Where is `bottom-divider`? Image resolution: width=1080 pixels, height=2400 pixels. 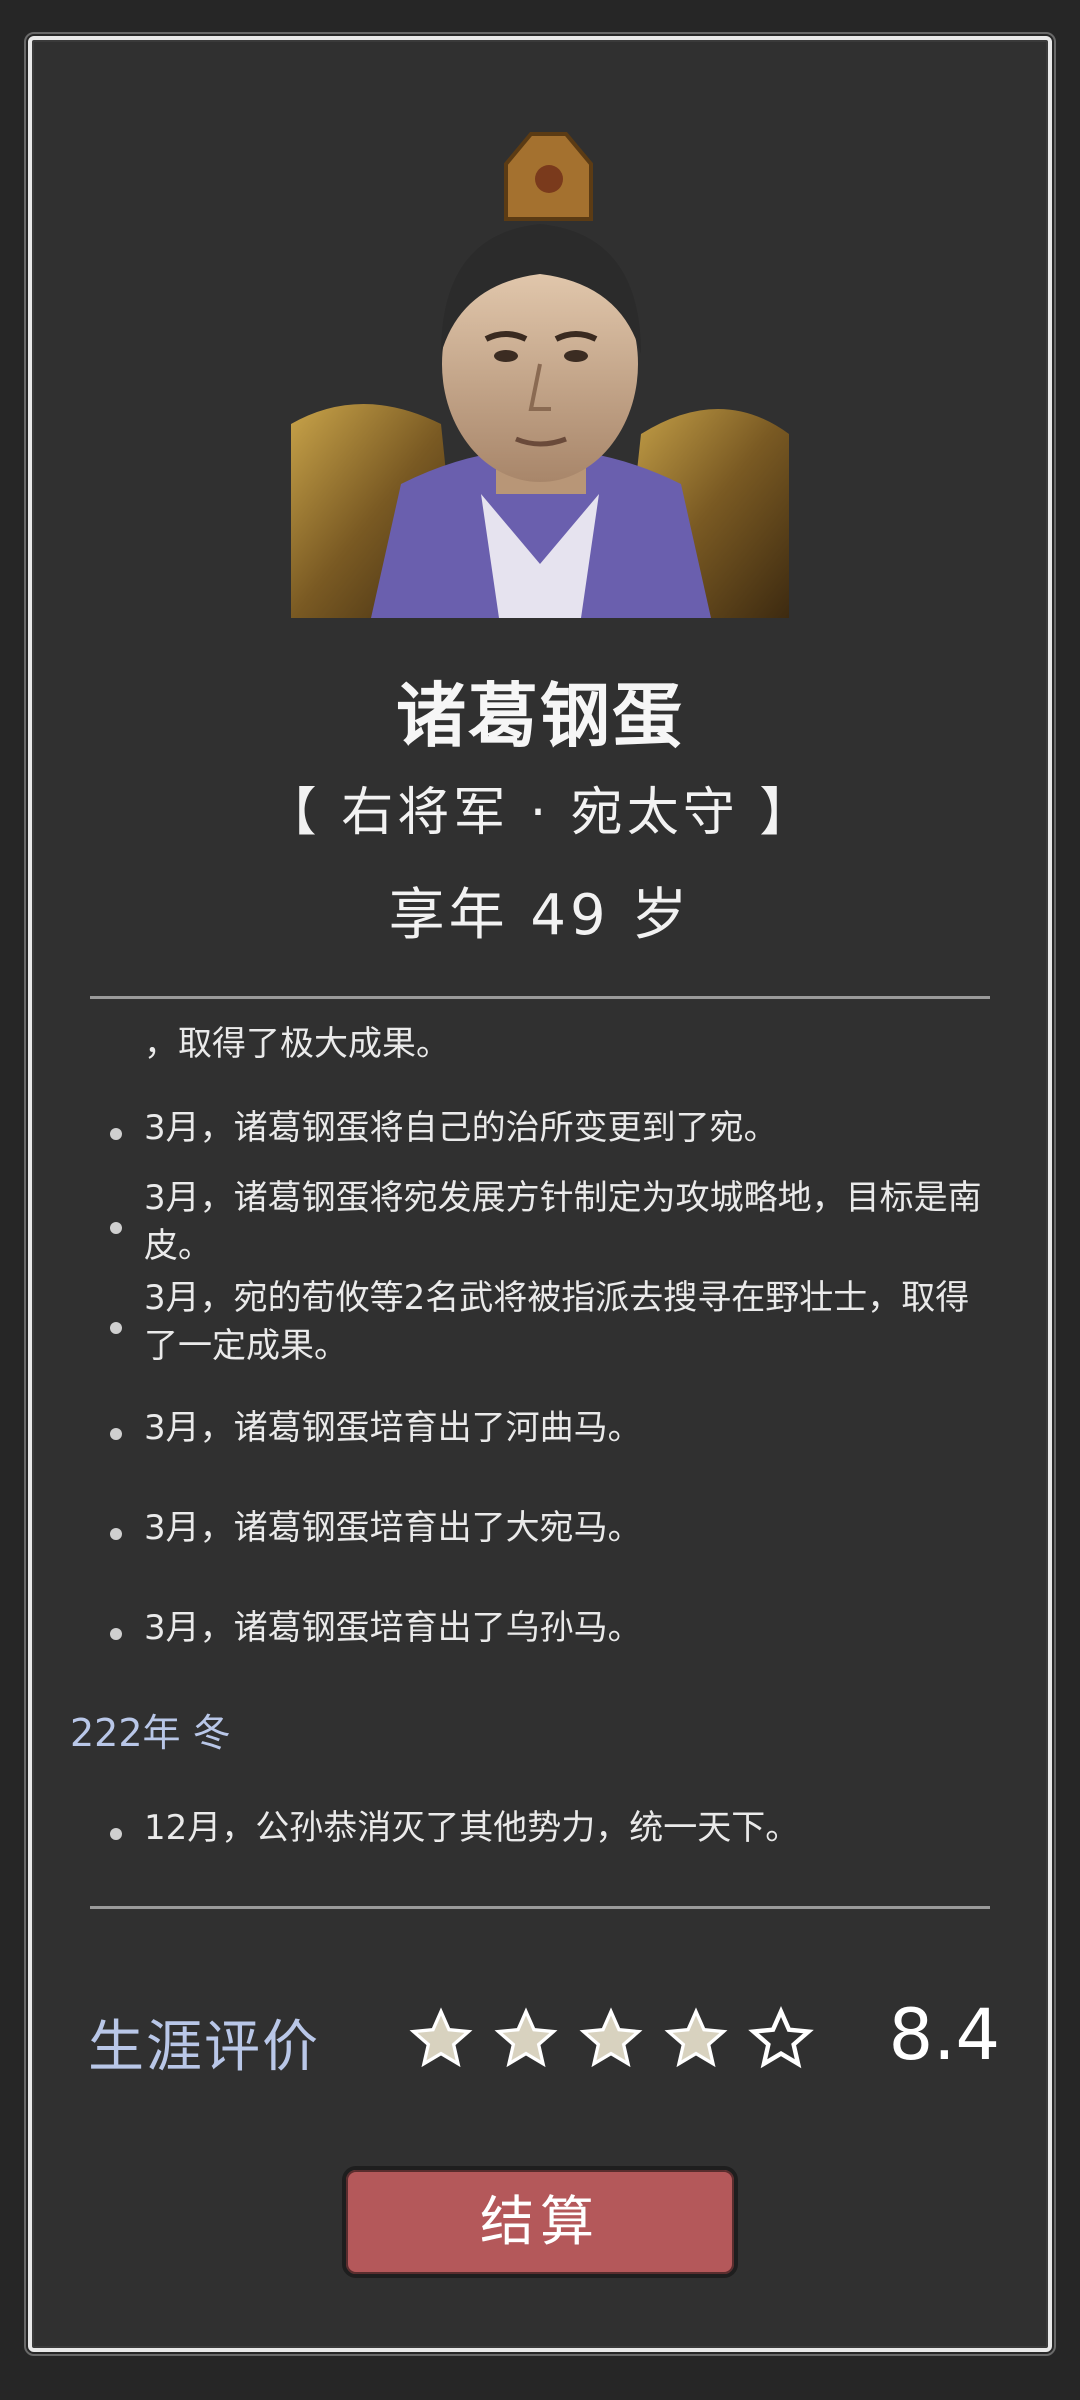
bottom-divider is located at coordinates (540, 1907).